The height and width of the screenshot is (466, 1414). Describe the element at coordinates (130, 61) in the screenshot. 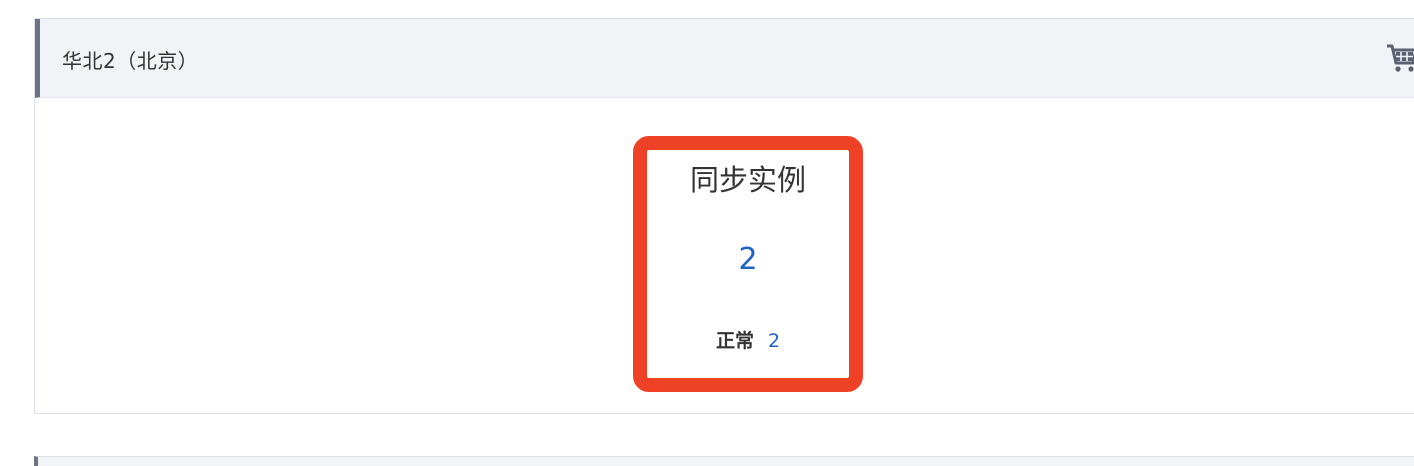

I see `region-title: 华北2（北京）` at that location.